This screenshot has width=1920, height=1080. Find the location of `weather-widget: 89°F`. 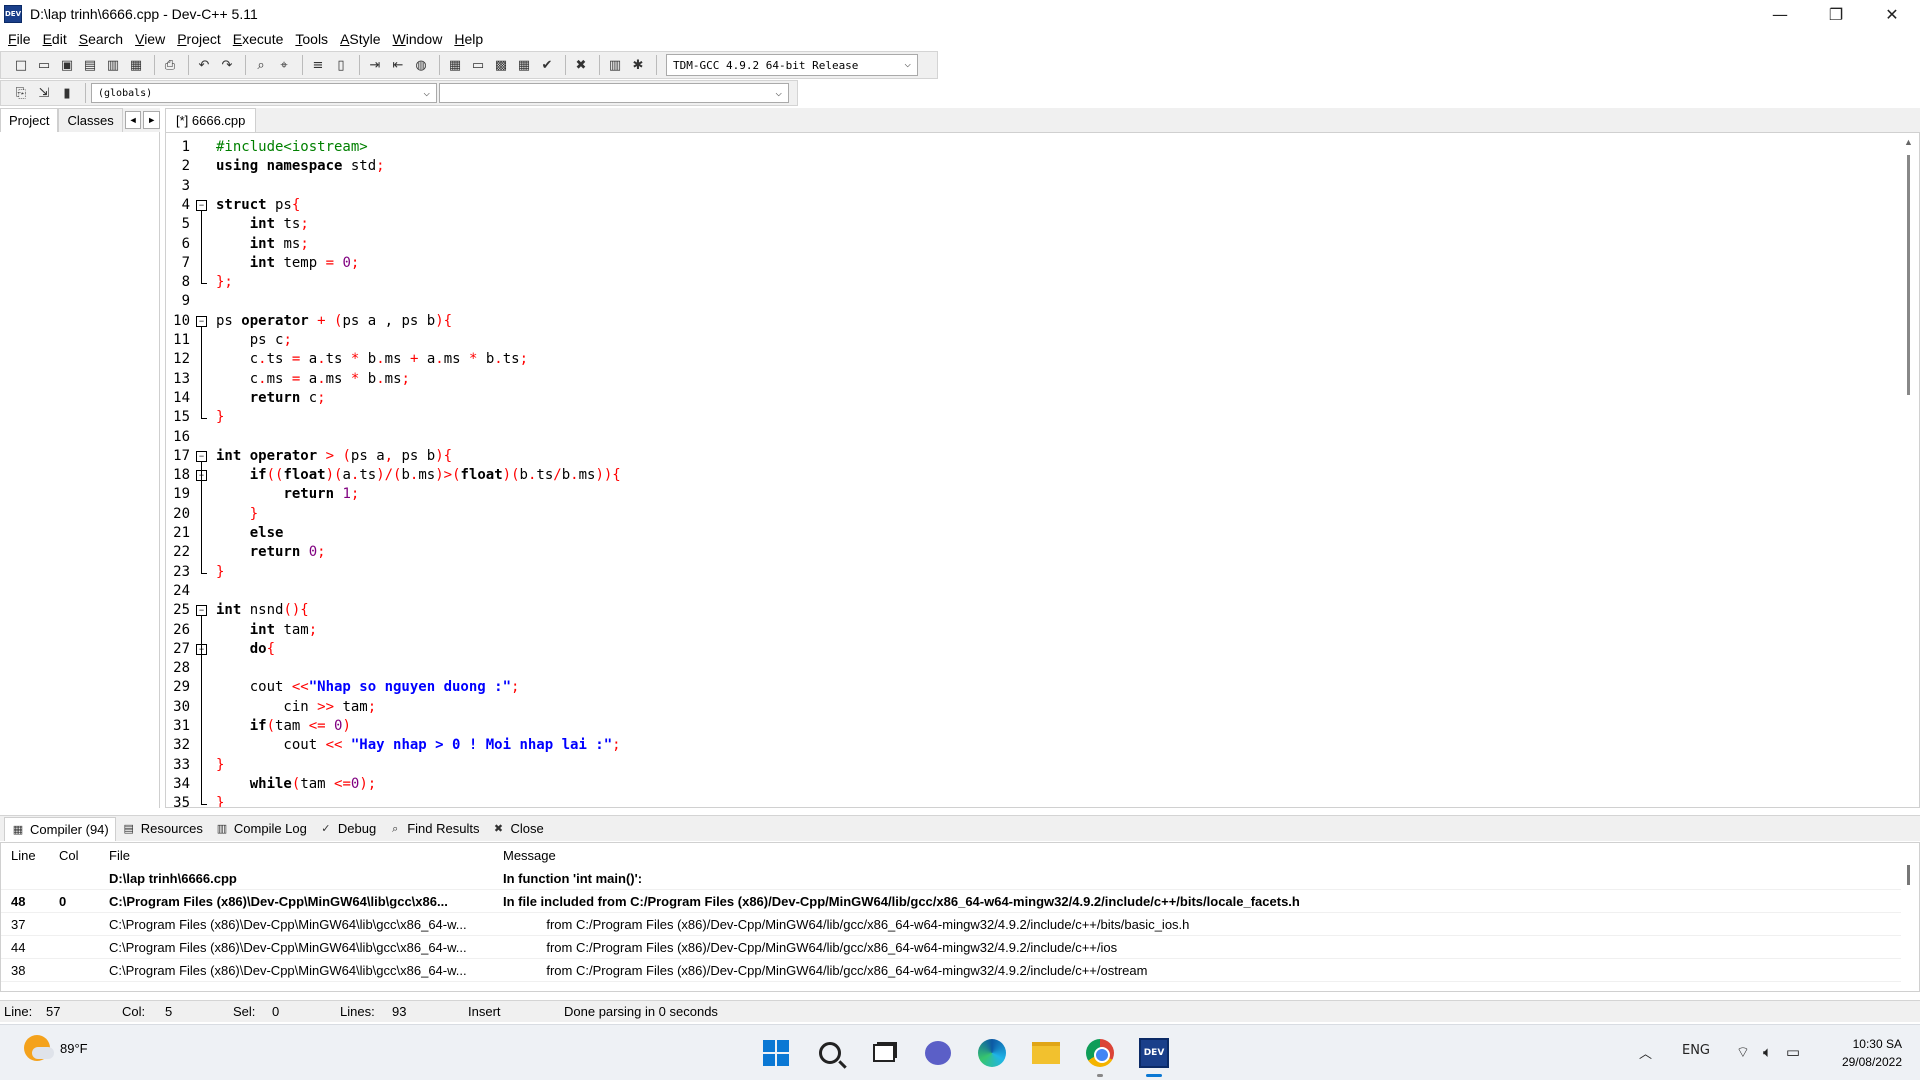

weather-widget: 89°F is located at coordinates (56, 1048).